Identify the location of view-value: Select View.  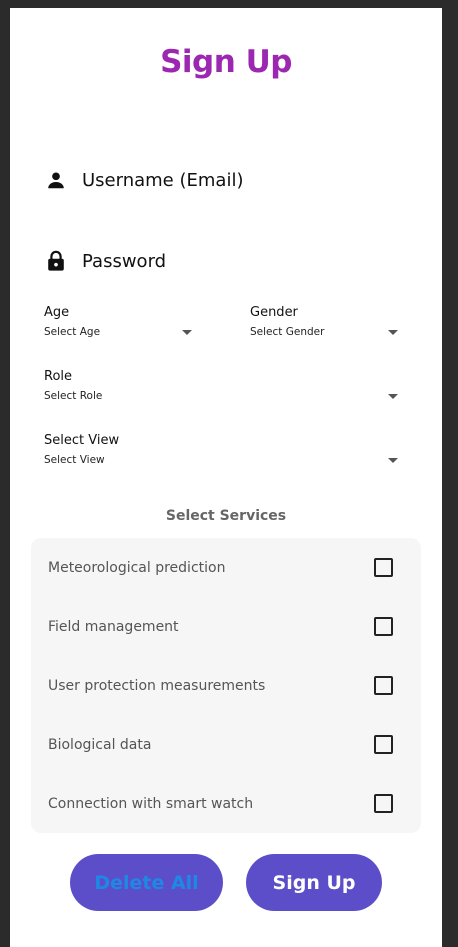
(74, 460).